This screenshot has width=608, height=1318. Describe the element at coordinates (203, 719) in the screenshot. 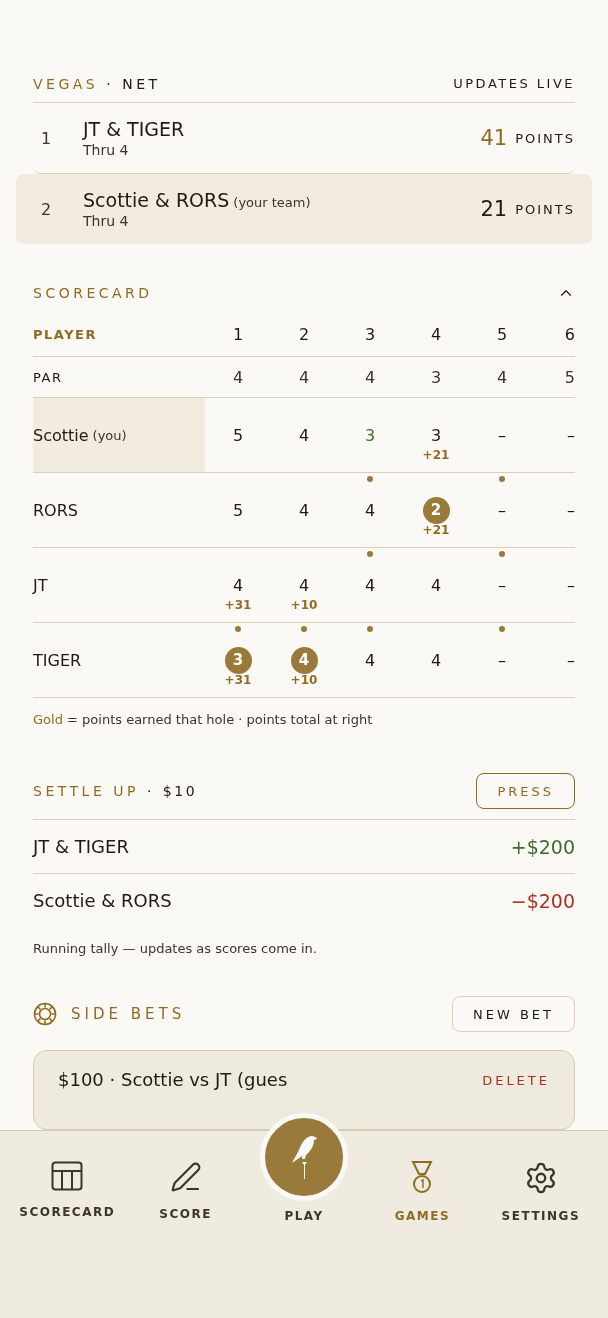

I see `legend-text: Gold = points earned that hole · points total at right` at that location.